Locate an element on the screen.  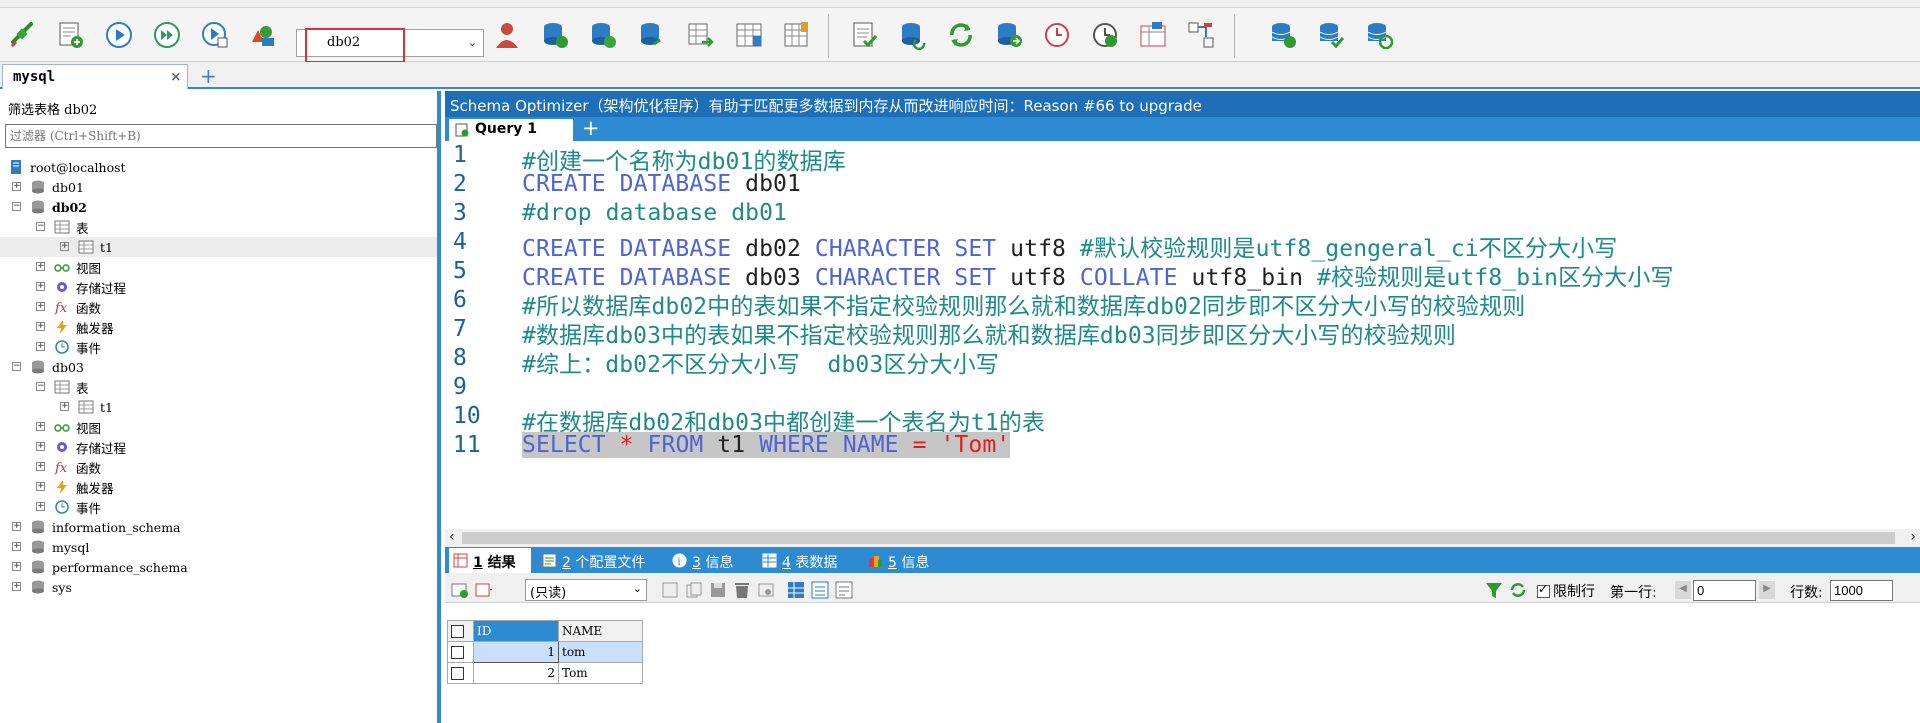
scroll-left-icon: ‹ is located at coordinates (452, 537).